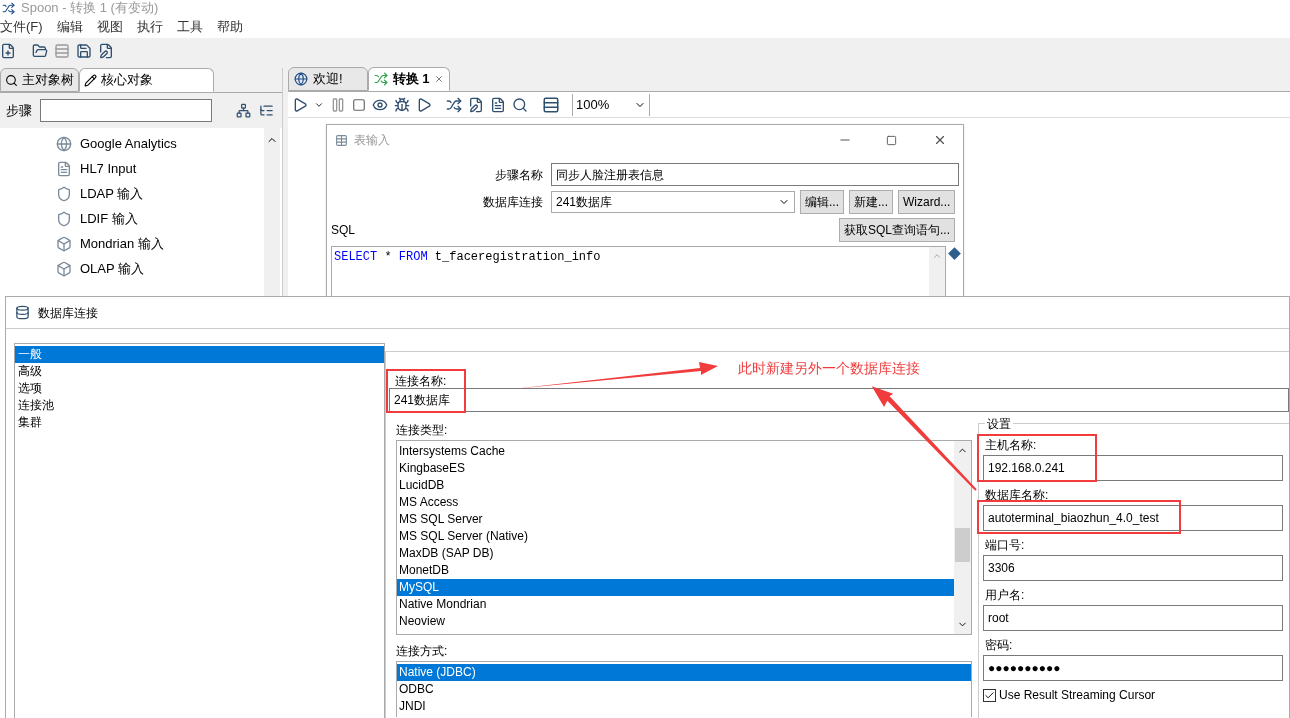 This screenshot has width=1290, height=718. What do you see at coordinates (380, 79) in the screenshot?
I see `arrows-icon` at bounding box center [380, 79].